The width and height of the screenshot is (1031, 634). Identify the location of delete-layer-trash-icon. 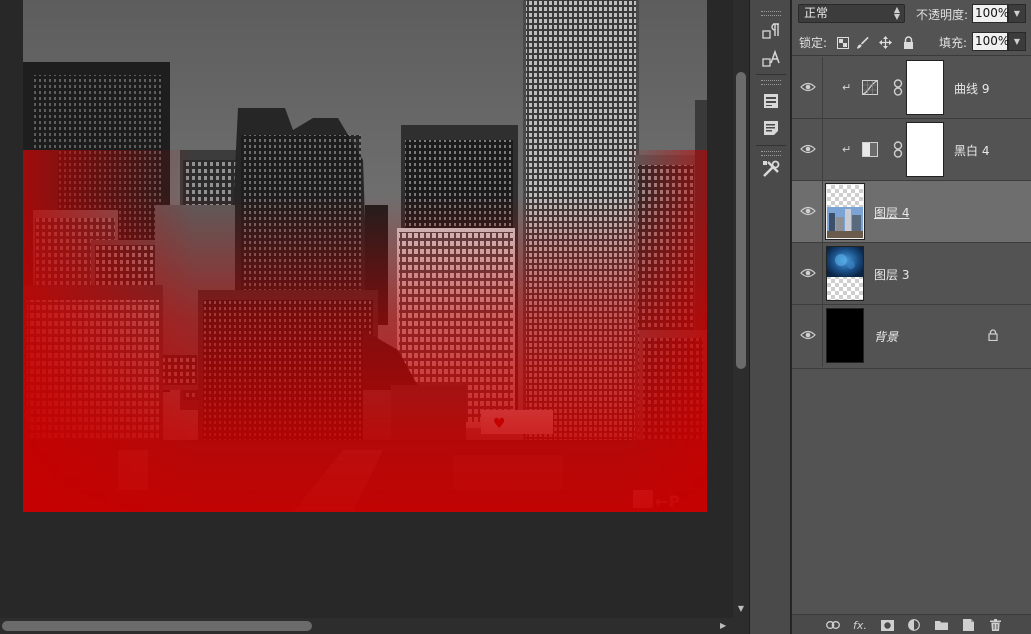
(995, 625).